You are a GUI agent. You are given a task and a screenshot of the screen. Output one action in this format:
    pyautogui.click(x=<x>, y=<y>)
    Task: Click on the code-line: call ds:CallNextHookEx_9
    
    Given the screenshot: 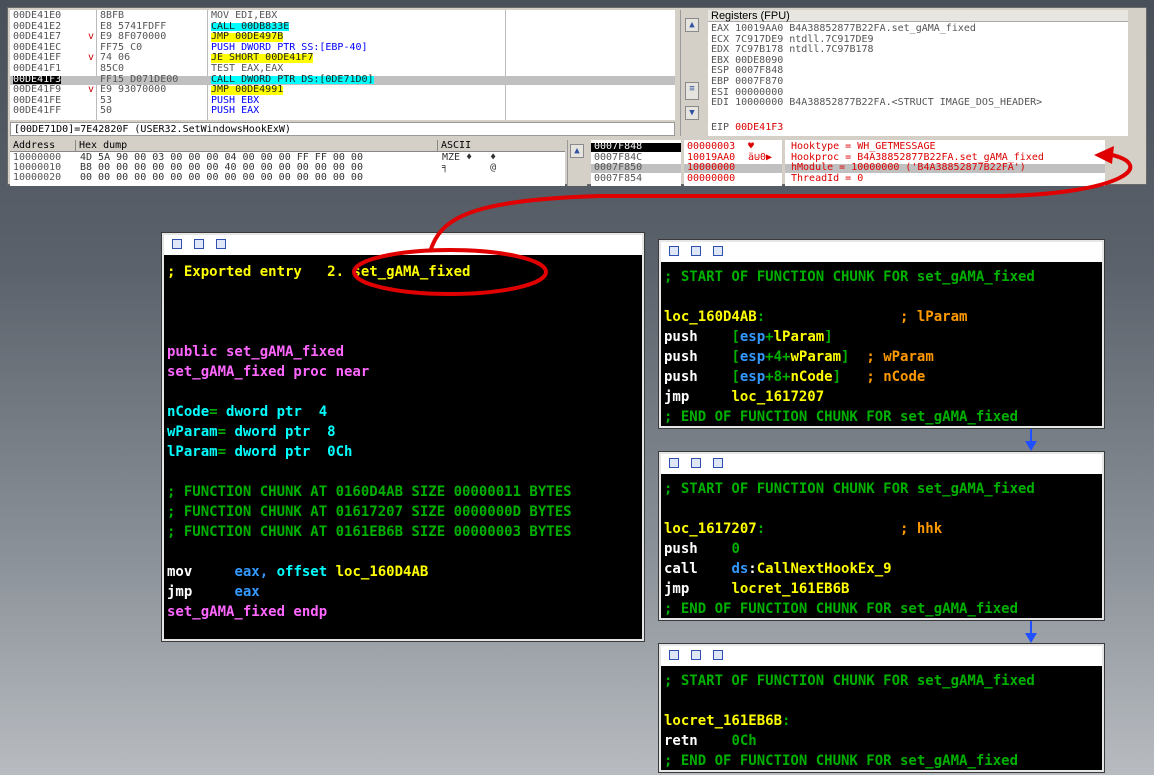 What is the action you would take?
    pyautogui.click(x=778, y=569)
    